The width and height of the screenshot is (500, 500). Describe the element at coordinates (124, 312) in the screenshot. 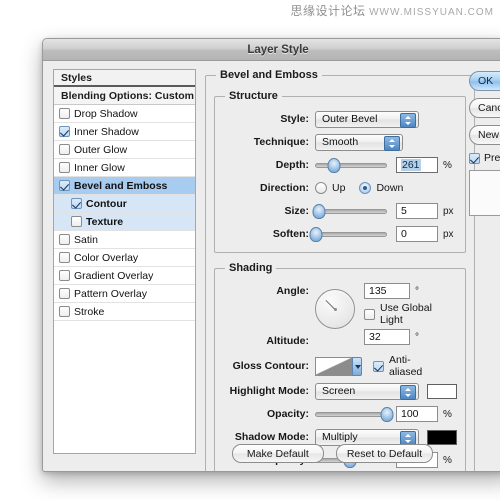

I see `sidebar-item-stroke: Stroke` at that location.